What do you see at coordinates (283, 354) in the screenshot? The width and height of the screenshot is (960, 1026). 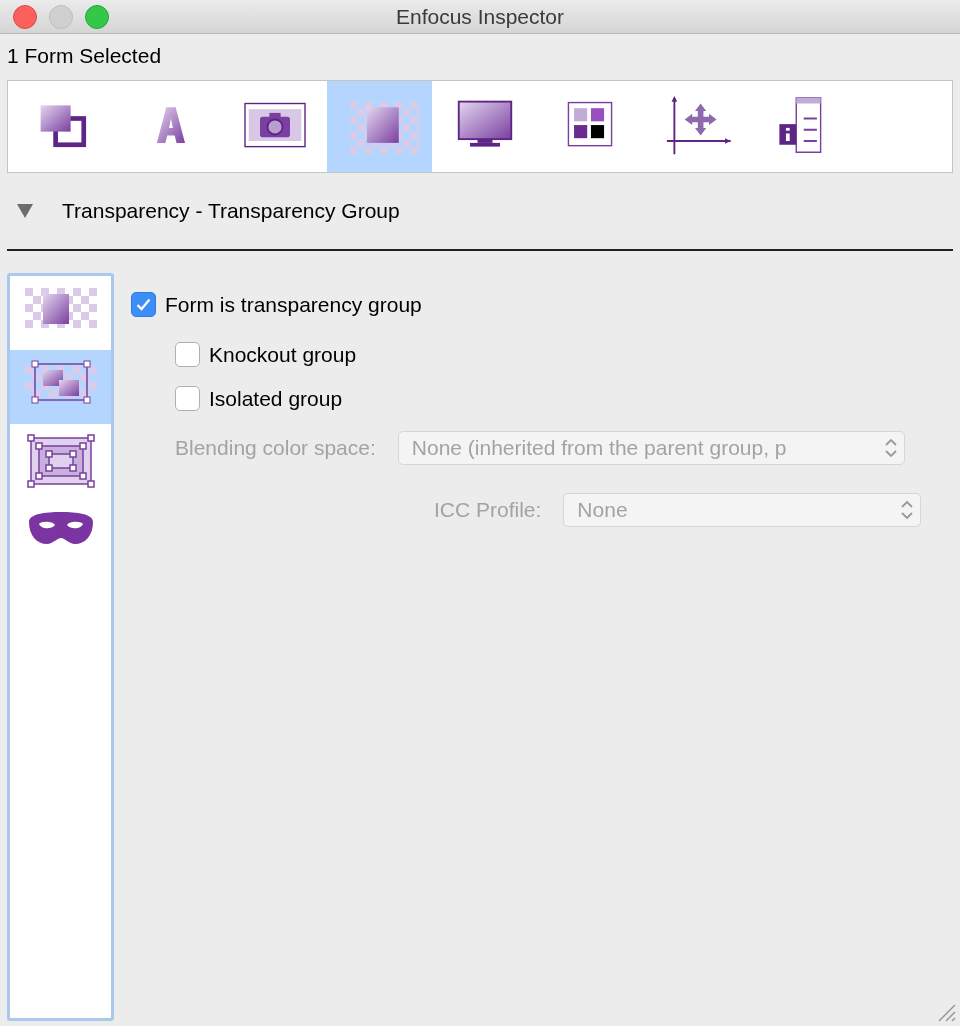 I see `checkbox-label: Knockout group` at bounding box center [283, 354].